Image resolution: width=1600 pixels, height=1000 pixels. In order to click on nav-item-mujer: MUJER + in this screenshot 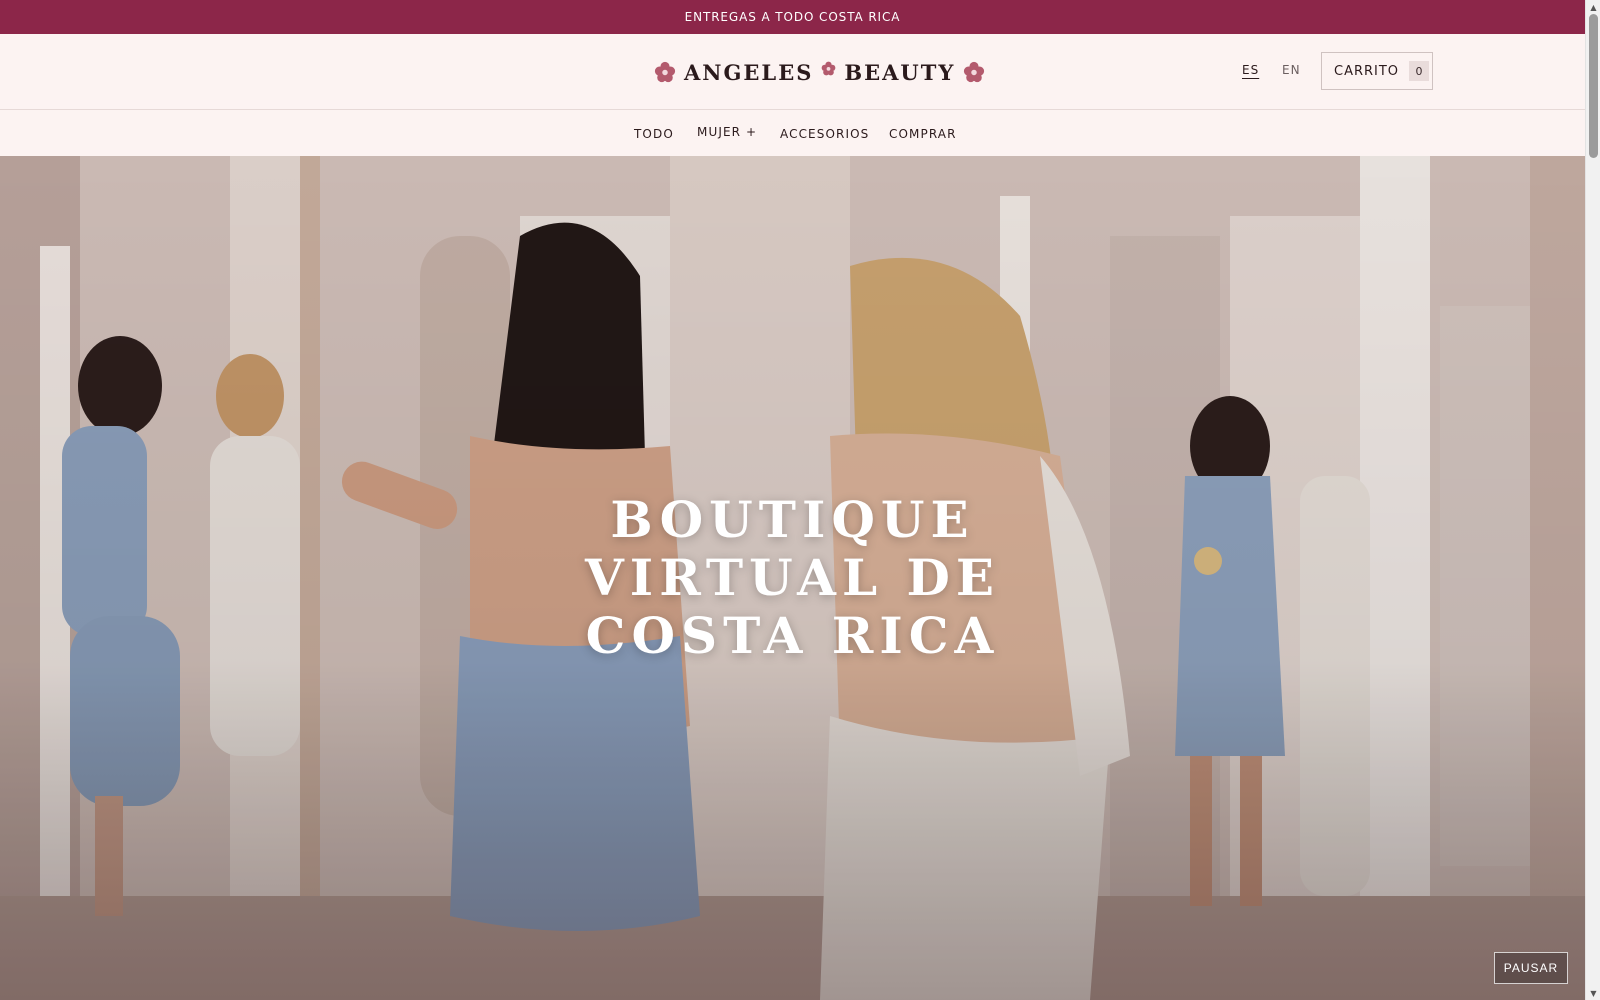, I will do `click(727, 132)`.